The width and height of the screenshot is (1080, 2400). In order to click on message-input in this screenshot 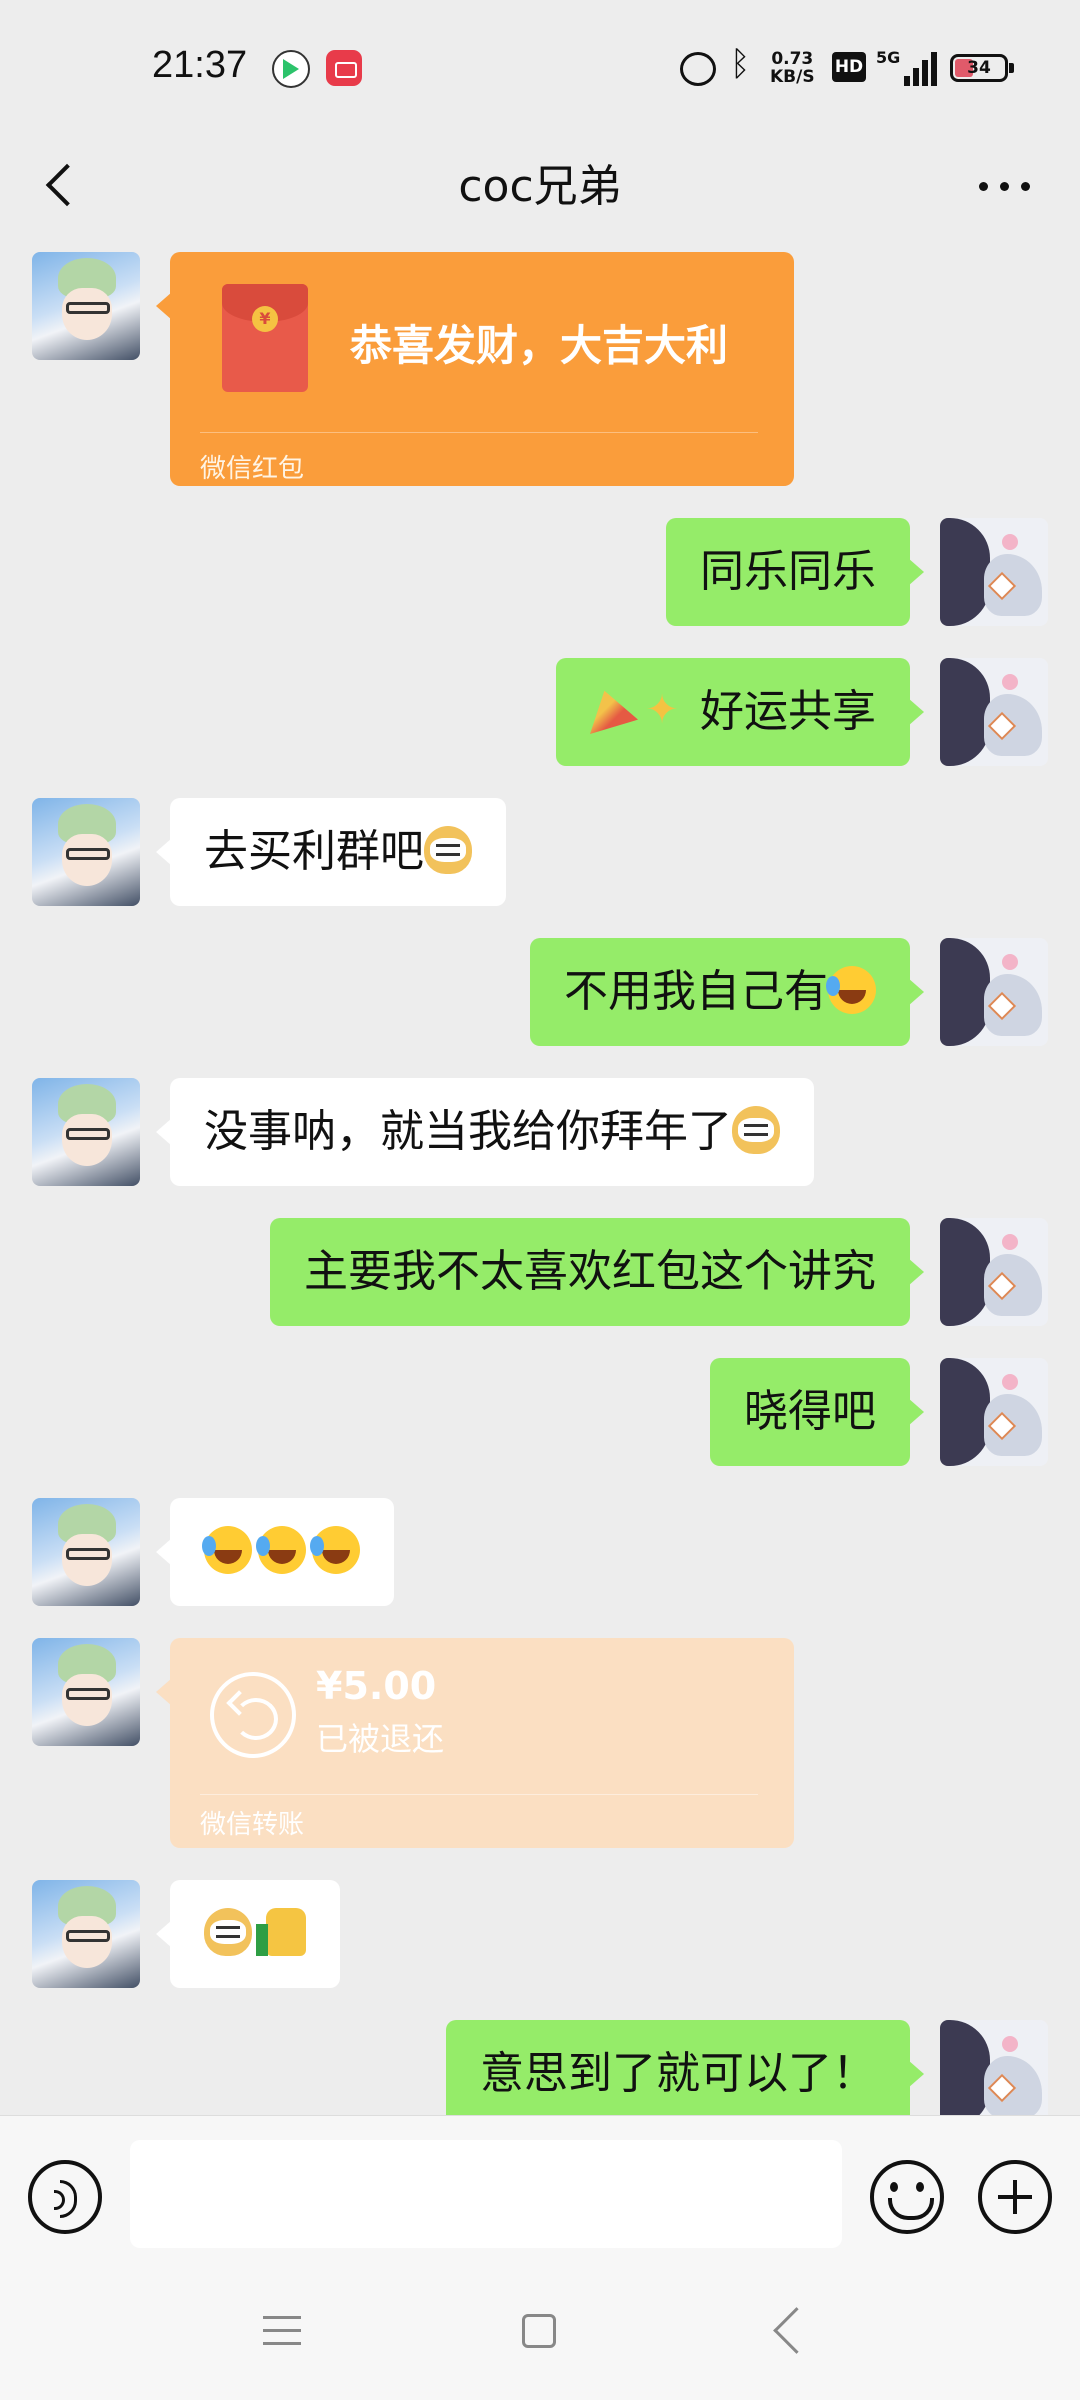, I will do `click(486, 2194)`.